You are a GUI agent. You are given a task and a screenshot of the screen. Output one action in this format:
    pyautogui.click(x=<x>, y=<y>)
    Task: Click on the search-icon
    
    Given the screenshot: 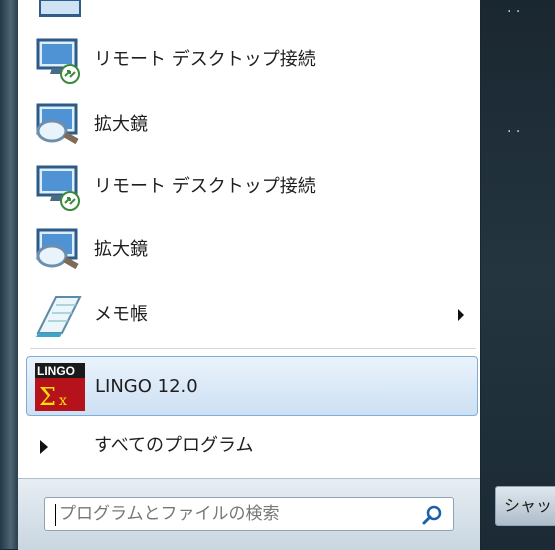 What is the action you would take?
    pyautogui.click(x=432, y=515)
    